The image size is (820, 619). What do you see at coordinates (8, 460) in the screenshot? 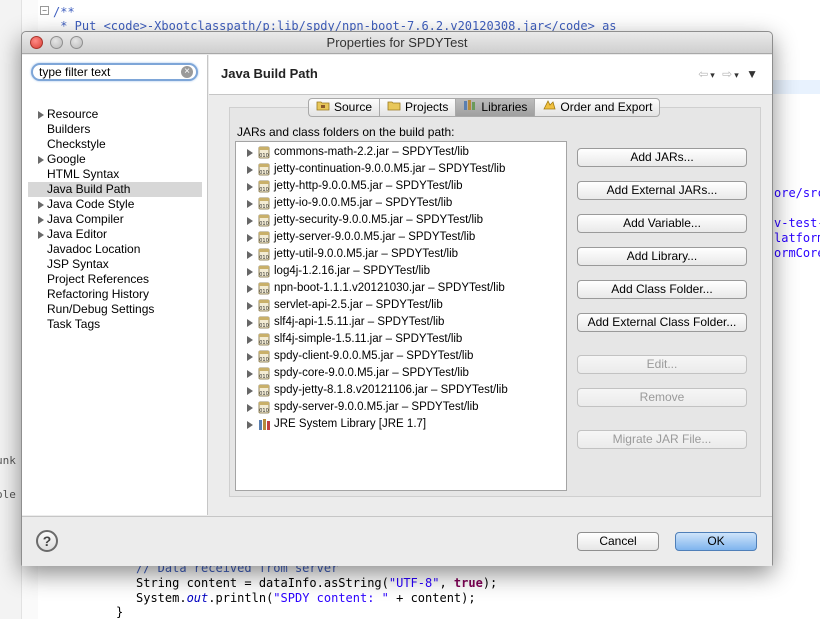
I see `code-fragment: unk` at bounding box center [8, 460].